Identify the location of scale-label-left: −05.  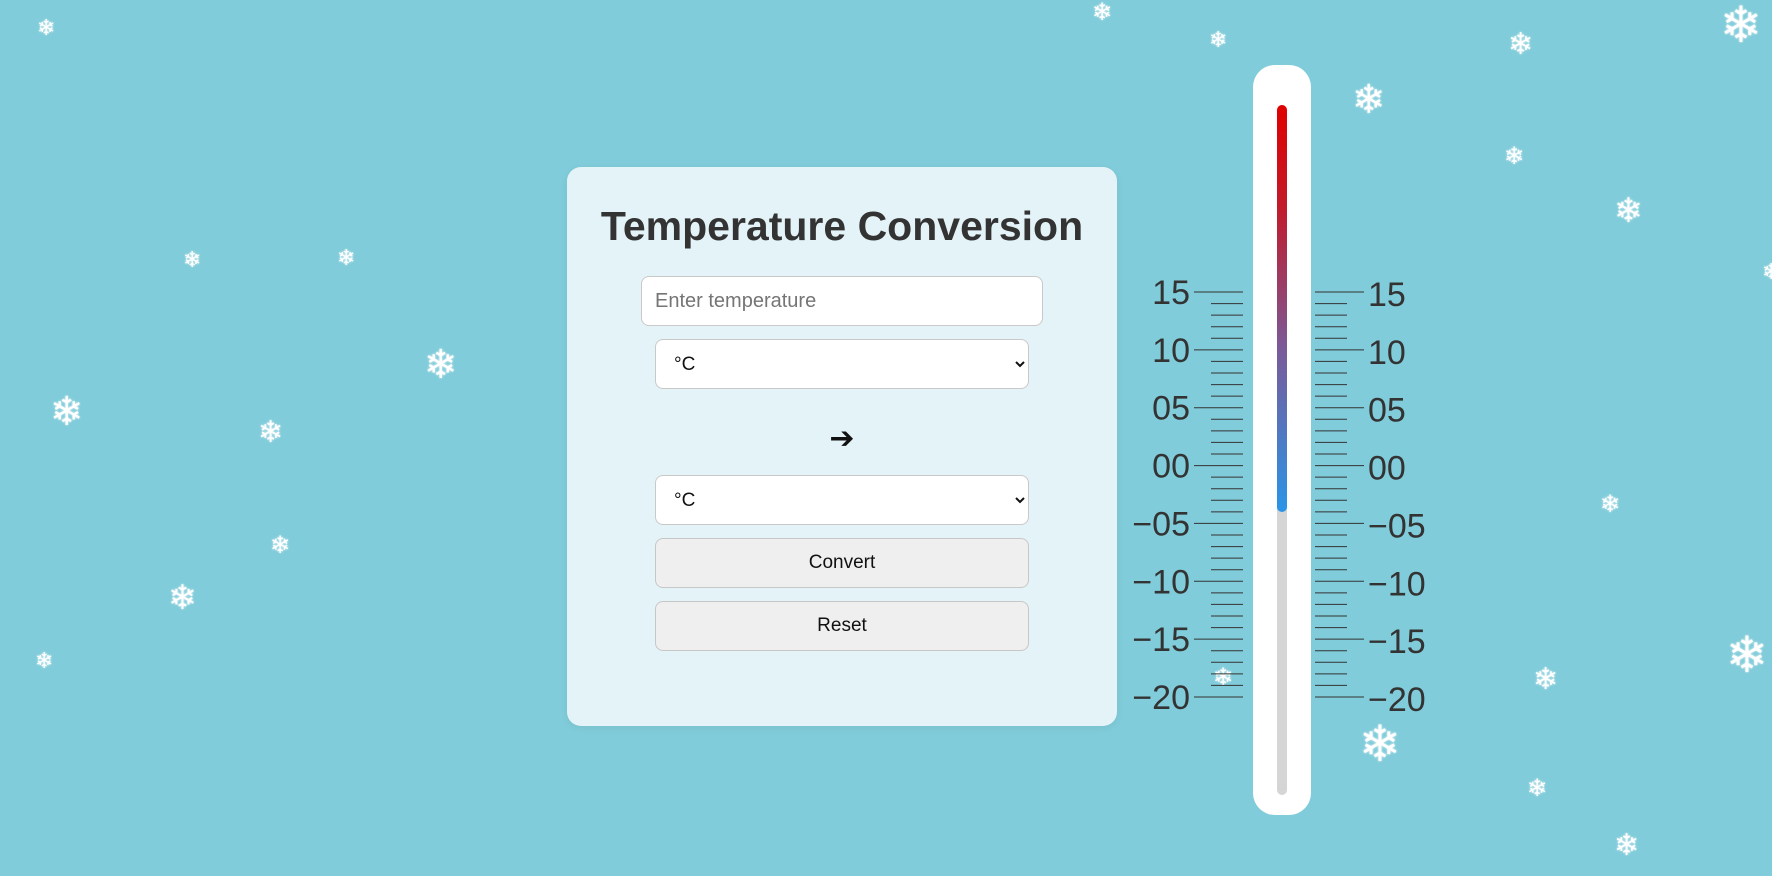
(1161, 524).